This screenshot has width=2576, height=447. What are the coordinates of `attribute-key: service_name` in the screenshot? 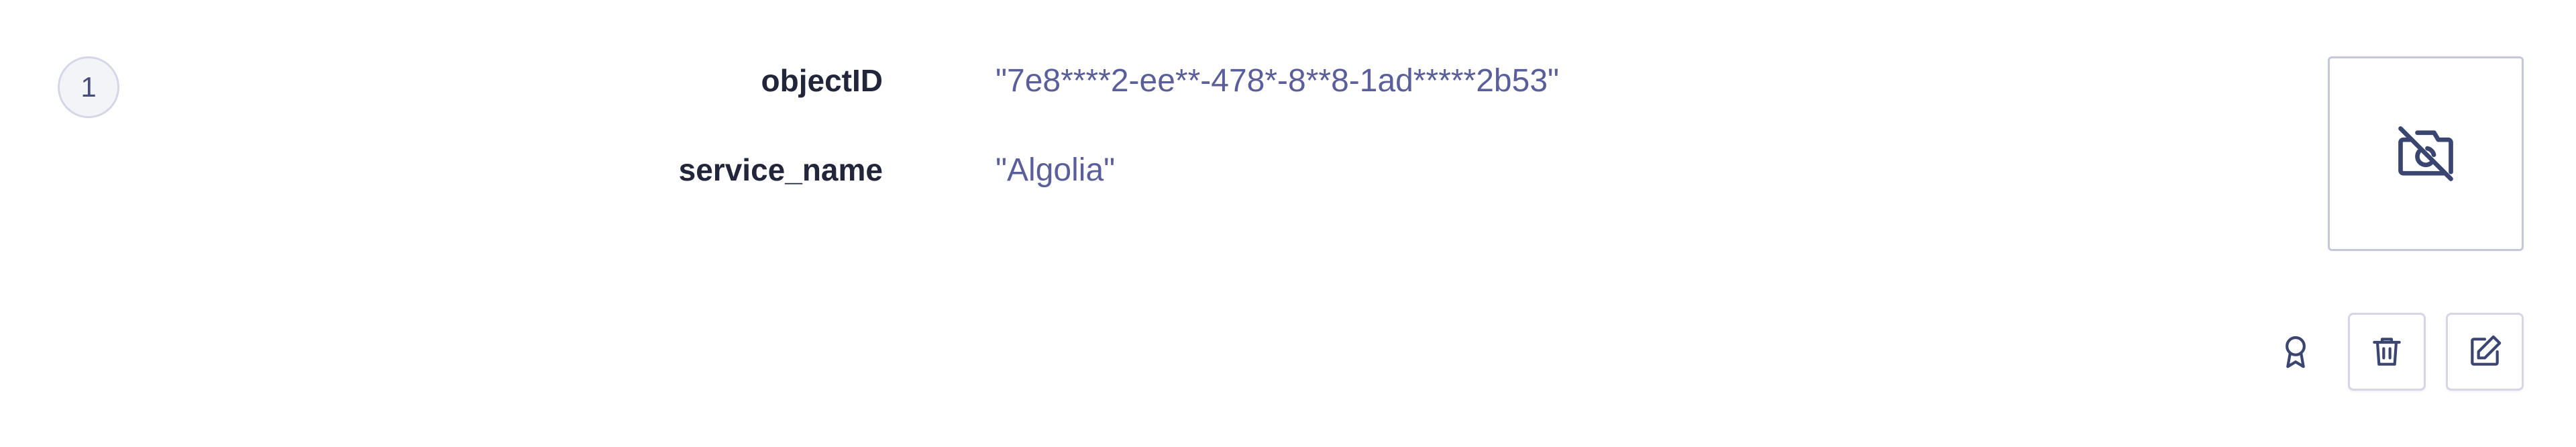 It's located at (780, 170).